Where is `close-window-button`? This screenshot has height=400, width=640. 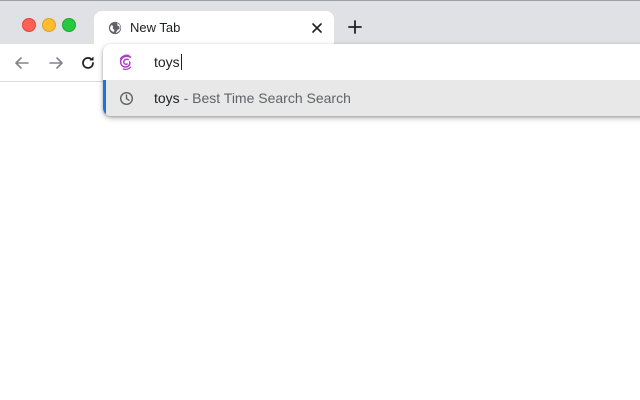 close-window-button is located at coordinates (29, 25).